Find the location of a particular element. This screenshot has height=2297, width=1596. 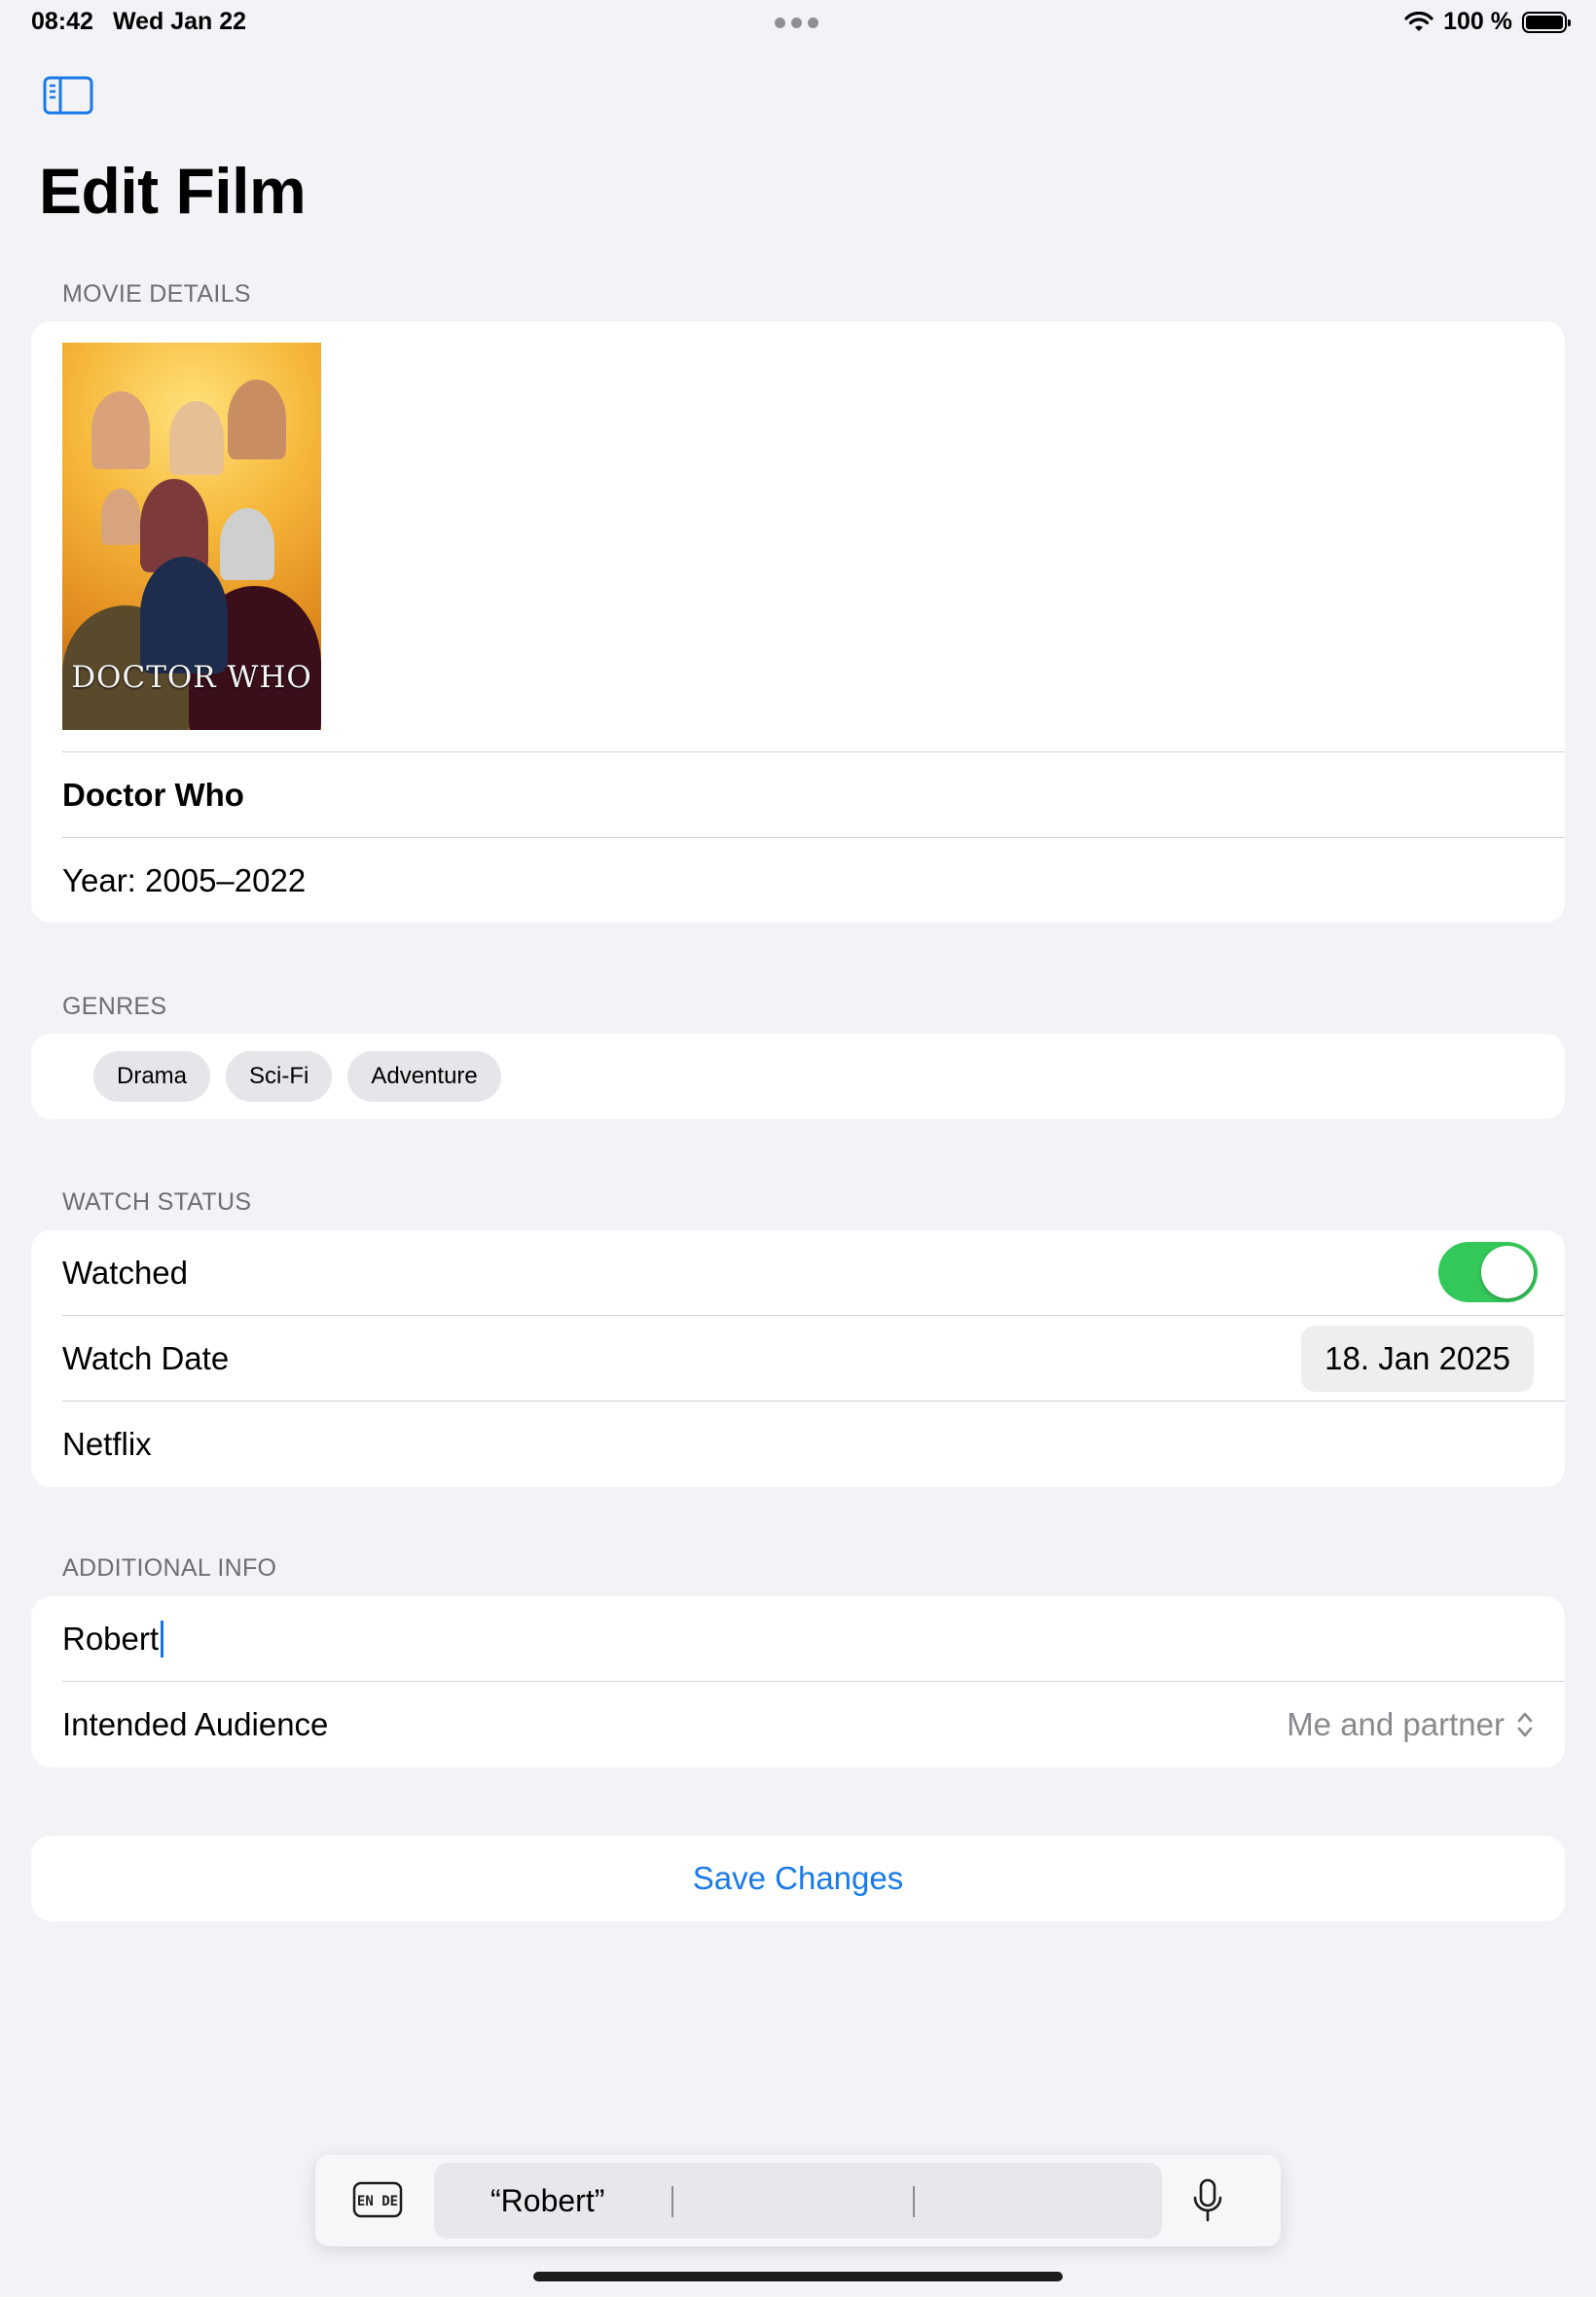

watched-label: Watched is located at coordinates (126, 1273).